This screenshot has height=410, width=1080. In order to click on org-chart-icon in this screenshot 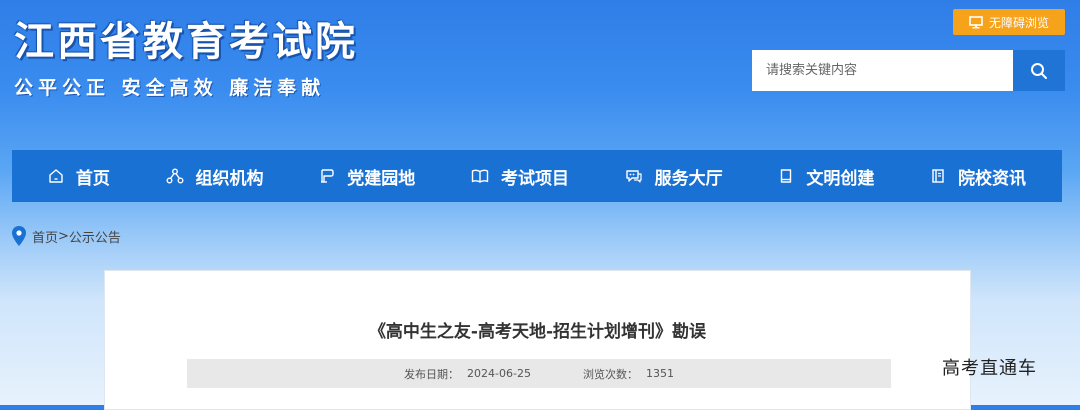, I will do `click(175, 176)`.